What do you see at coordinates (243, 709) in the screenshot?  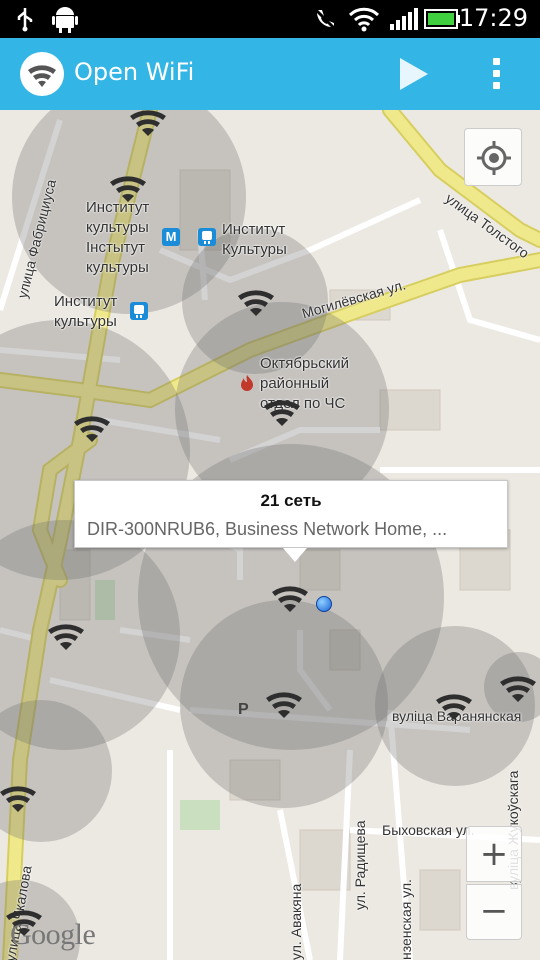 I see `parking-icon: P` at bounding box center [243, 709].